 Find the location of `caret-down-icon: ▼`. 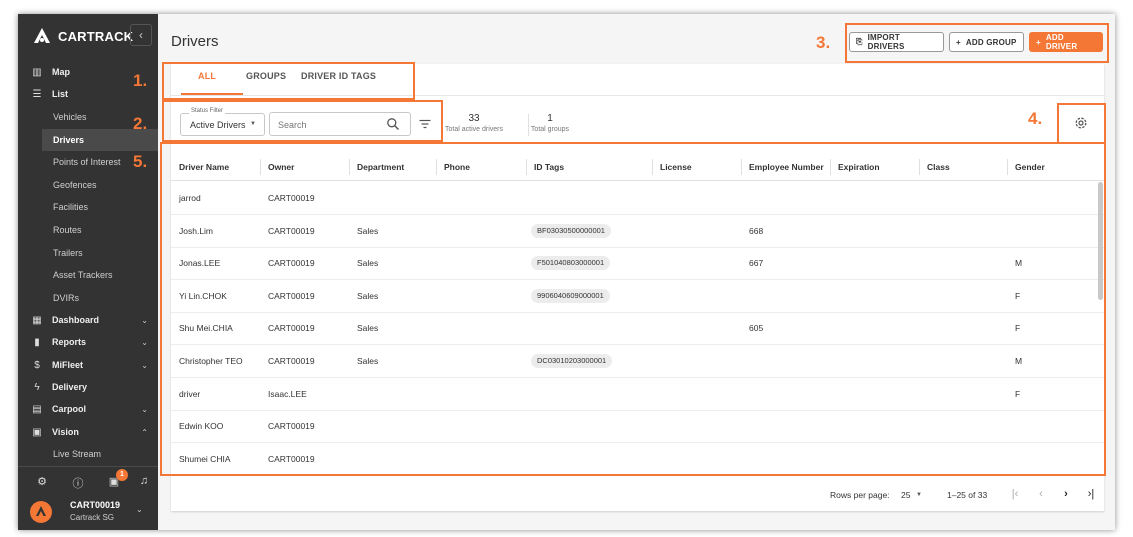

caret-down-icon: ▼ is located at coordinates (919, 495).